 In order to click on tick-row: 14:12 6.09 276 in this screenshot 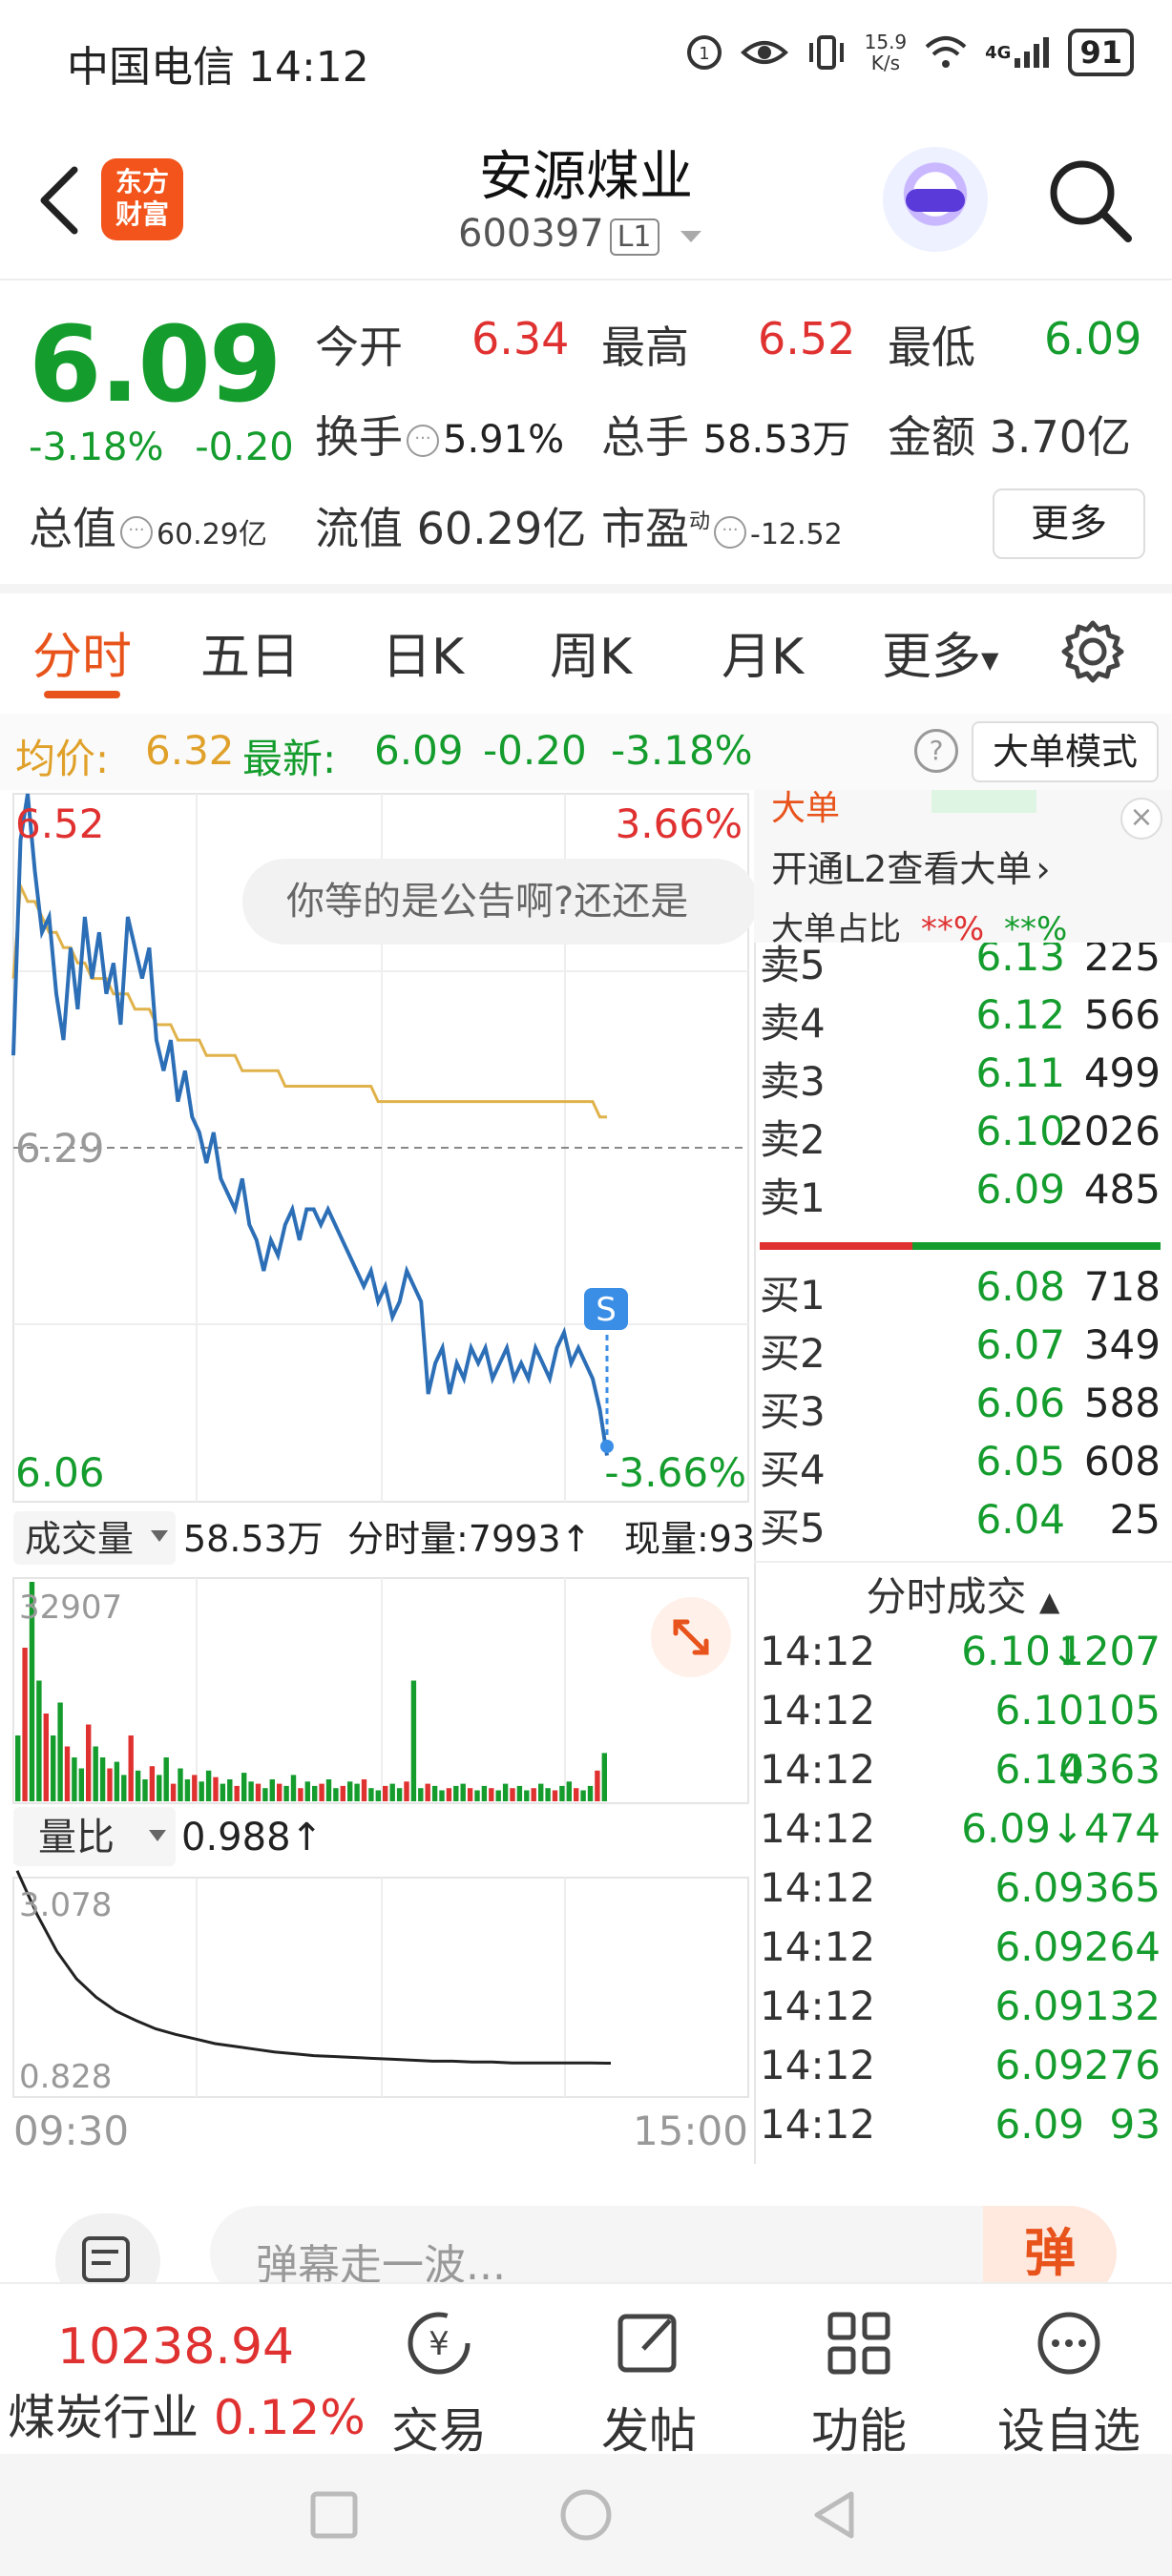, I will do `click(961, 2071)`.